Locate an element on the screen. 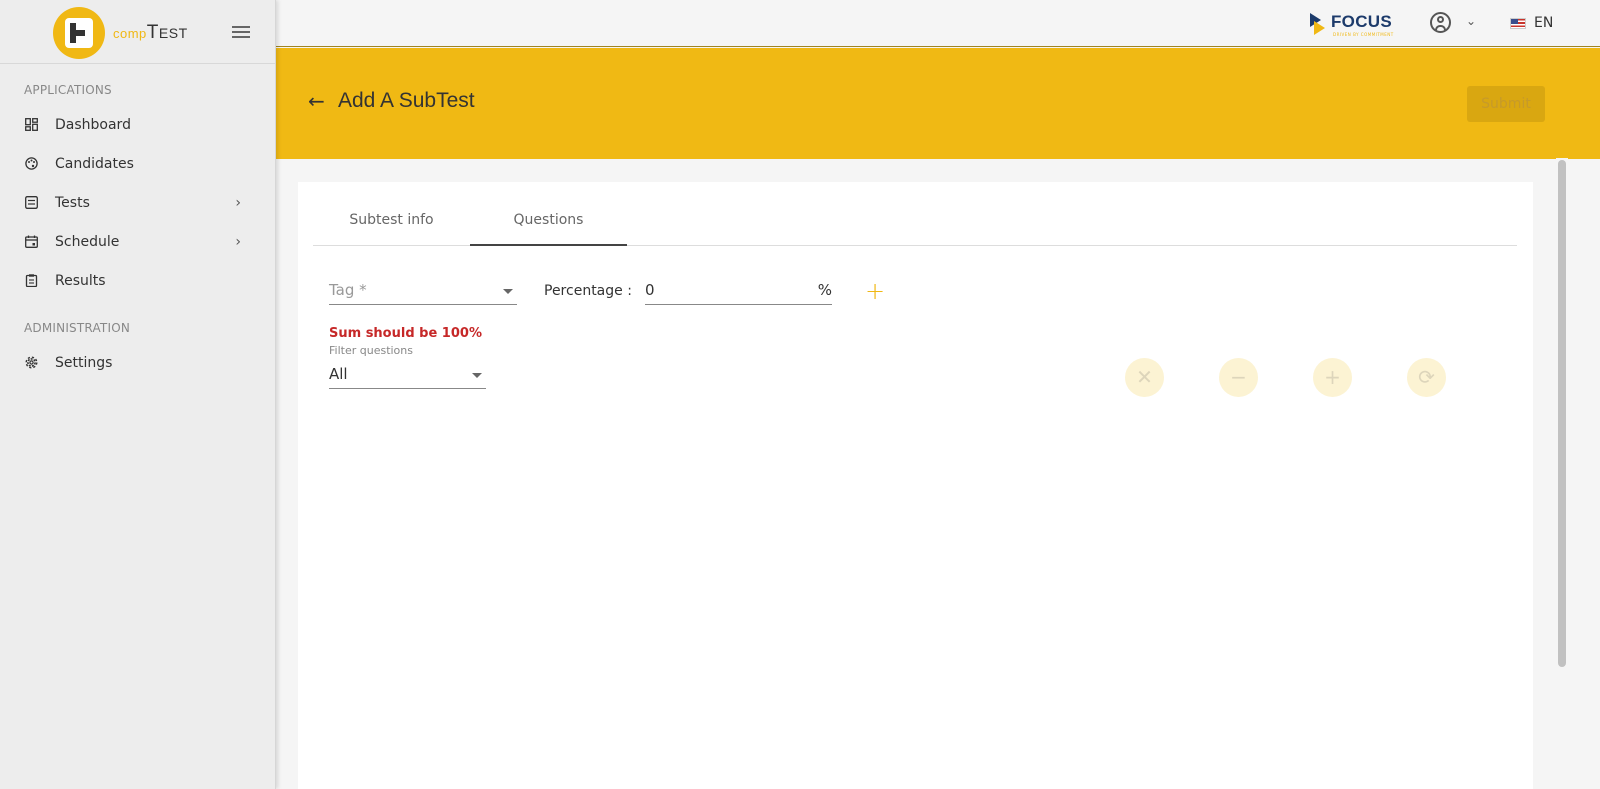 This screenshot has width=1600, height=789. brand-name: FOCUS is located at coordinates (1361, 21).